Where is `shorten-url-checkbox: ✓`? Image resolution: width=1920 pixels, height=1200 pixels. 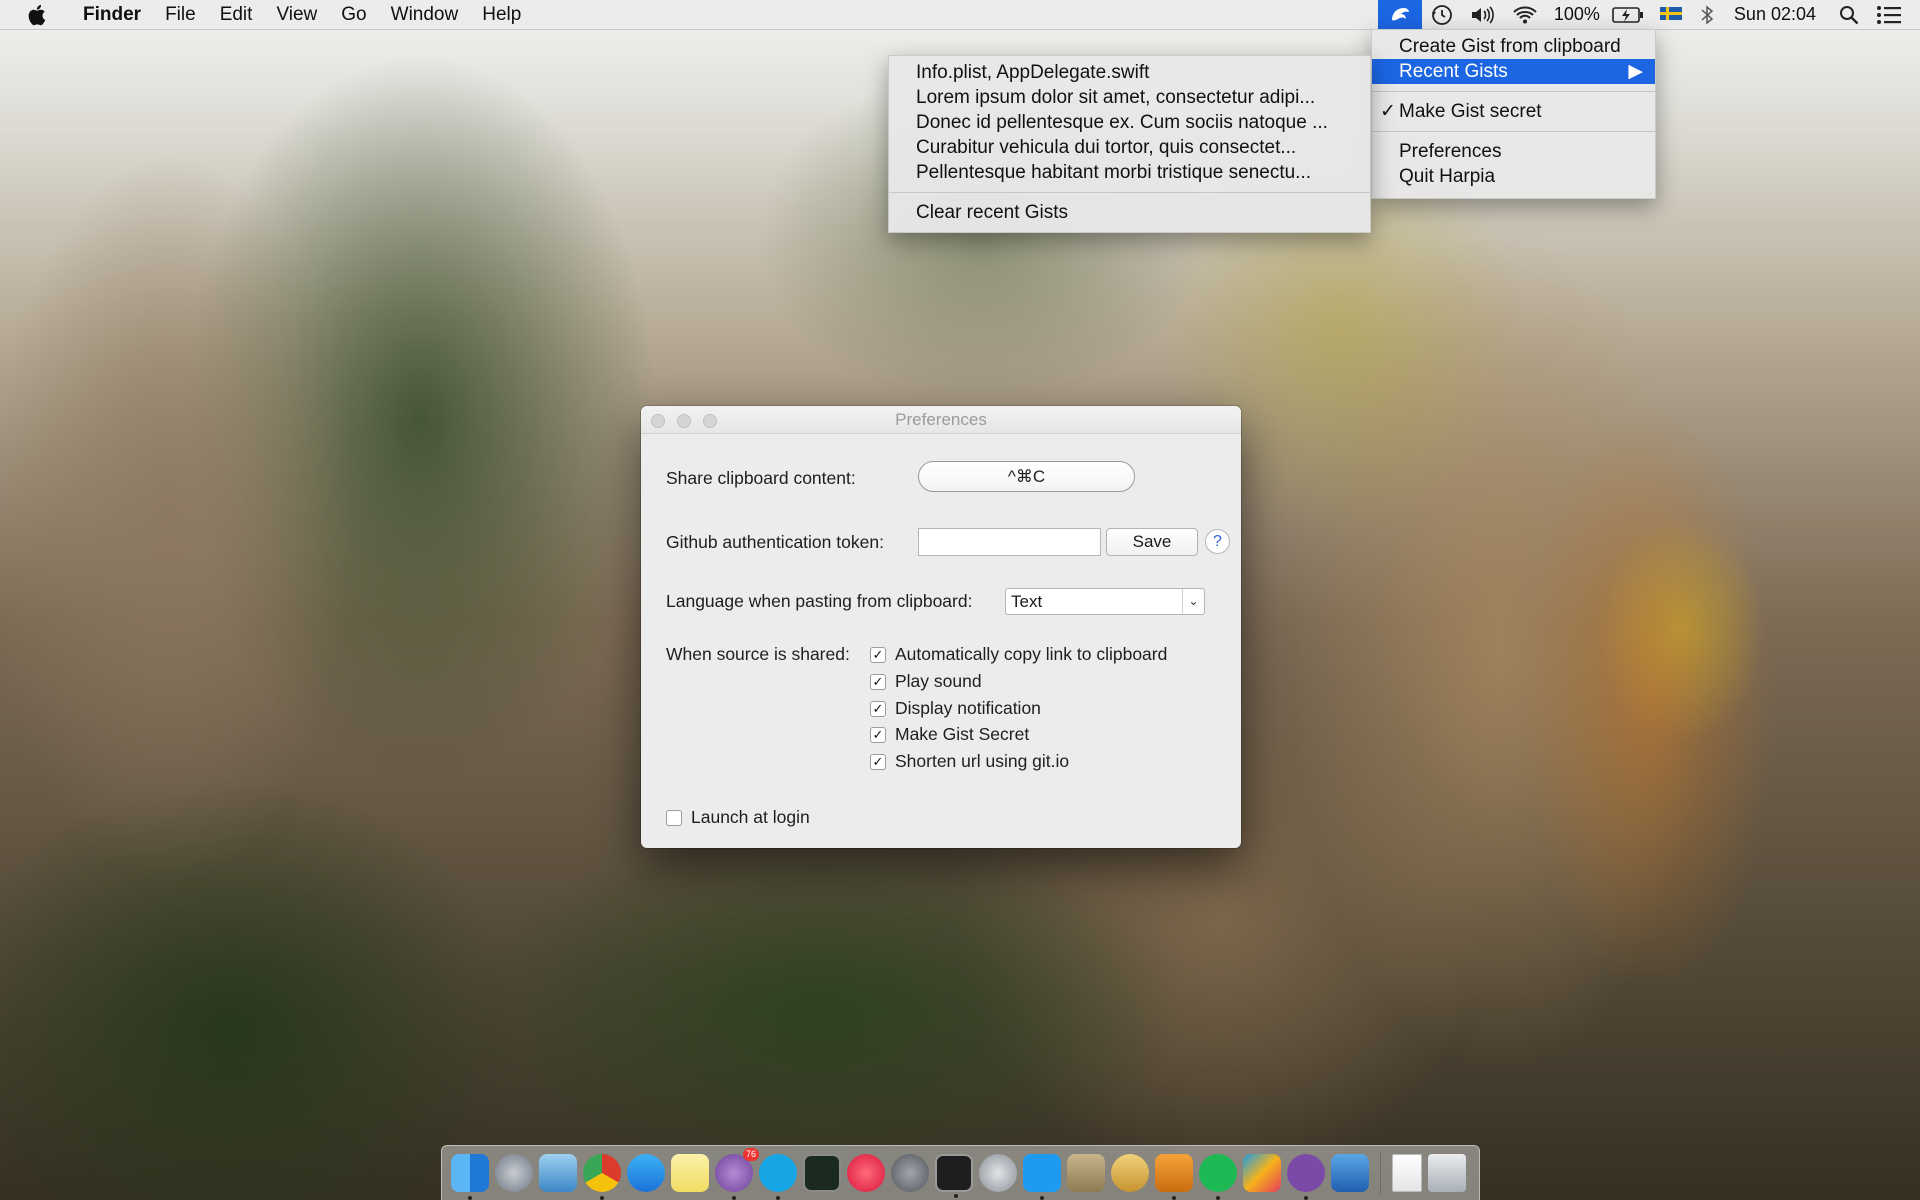 shorten-url-checkbox: ✓ is located at coordinates (878, 762).